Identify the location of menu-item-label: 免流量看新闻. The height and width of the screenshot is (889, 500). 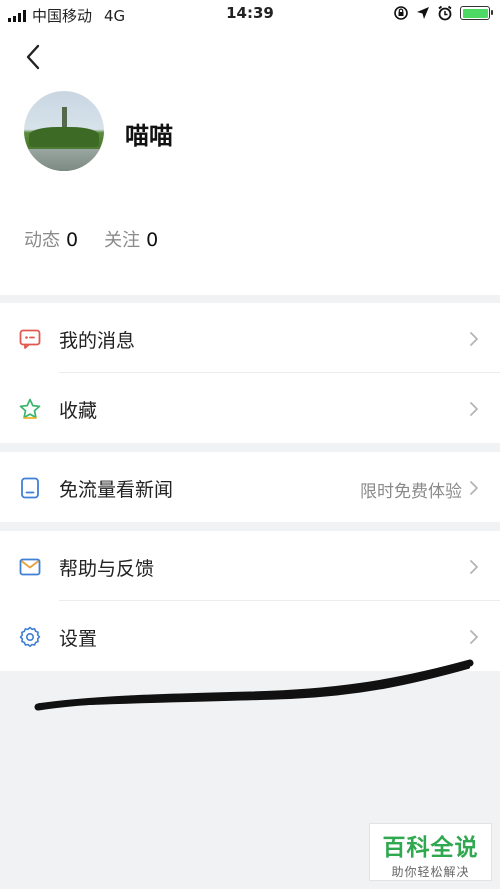
(116, 490).